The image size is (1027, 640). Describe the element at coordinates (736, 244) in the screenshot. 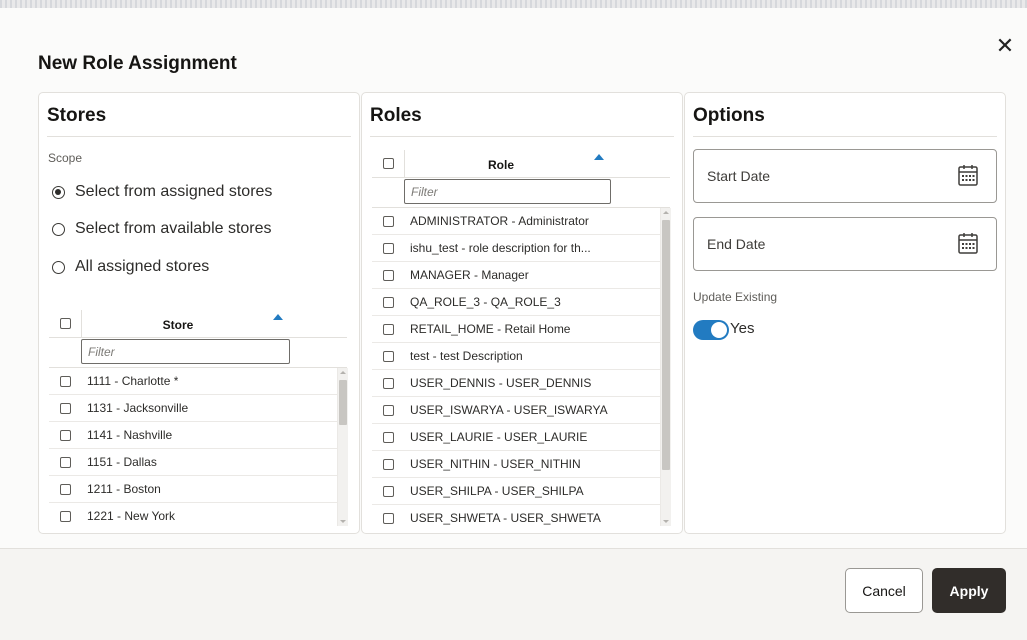

I see `end-date-label: End Date` at that location.